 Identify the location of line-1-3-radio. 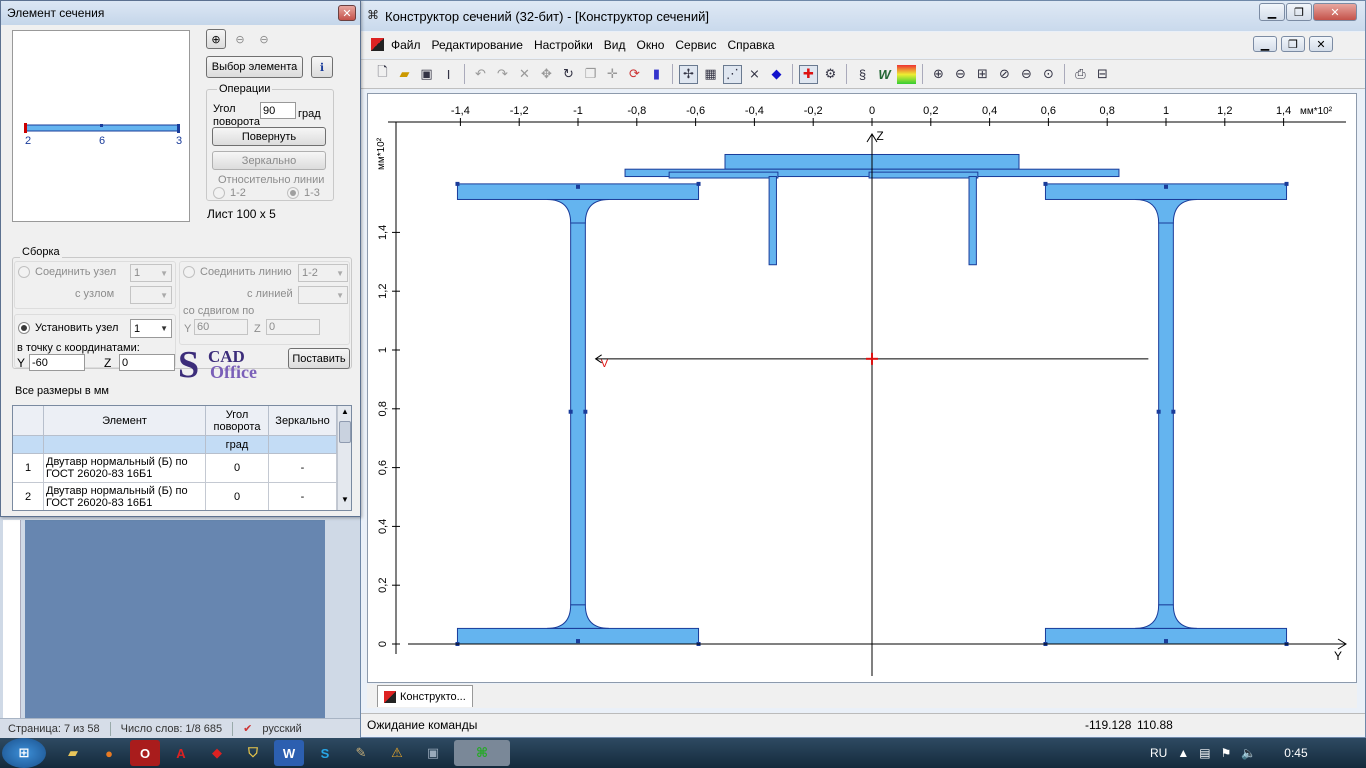
(293, 193).